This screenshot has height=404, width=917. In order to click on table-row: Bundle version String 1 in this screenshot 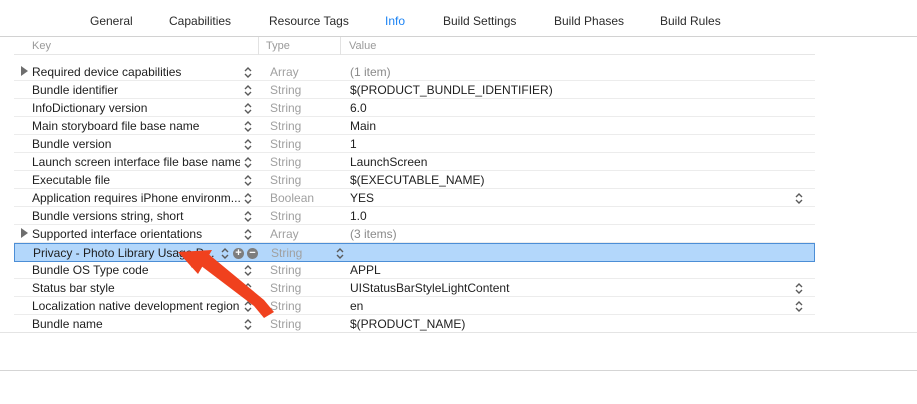, I will do `click(414, 144)`.